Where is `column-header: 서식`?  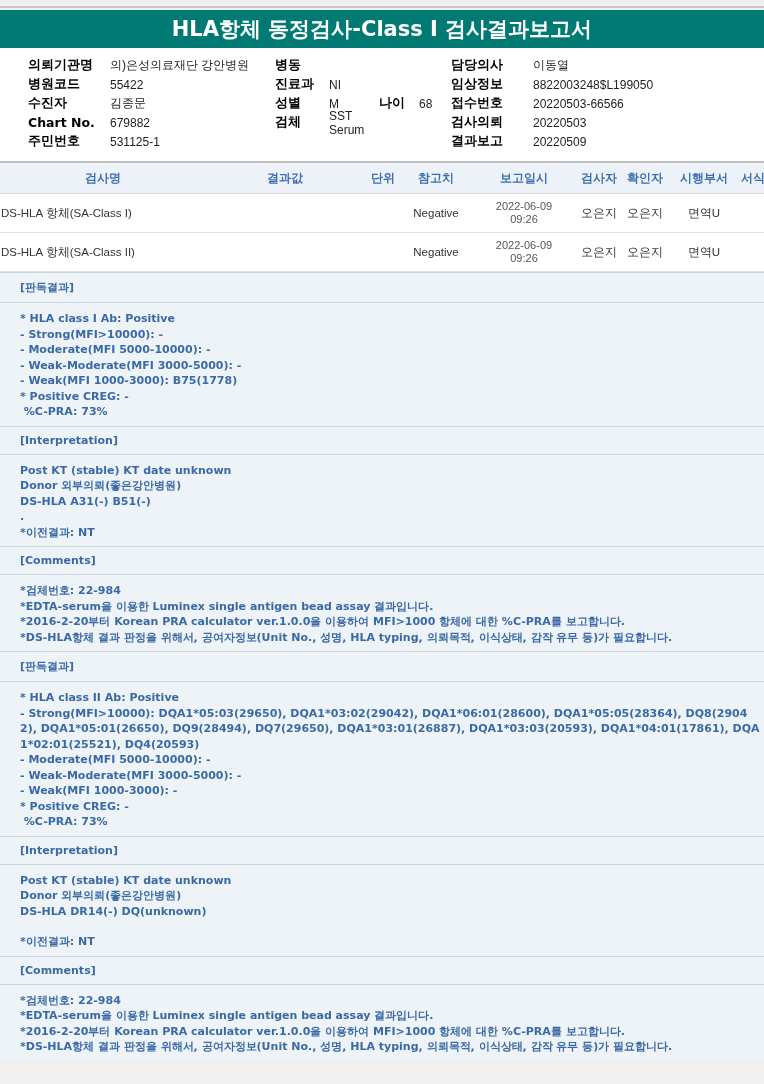
column-header: 서식 is located at coordinates (752, 178).